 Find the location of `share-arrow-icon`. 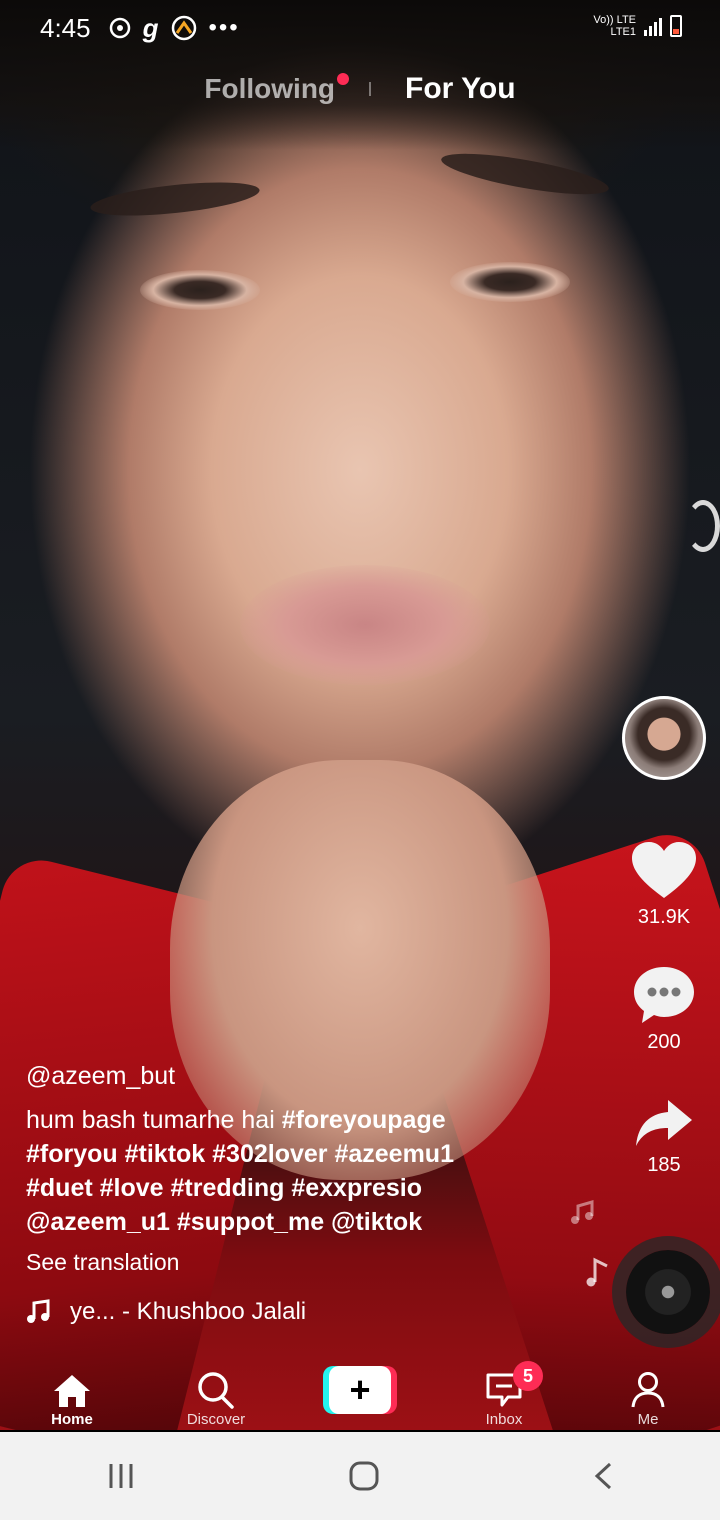

share-arrow-icon is located at coordinates (664, 1123).